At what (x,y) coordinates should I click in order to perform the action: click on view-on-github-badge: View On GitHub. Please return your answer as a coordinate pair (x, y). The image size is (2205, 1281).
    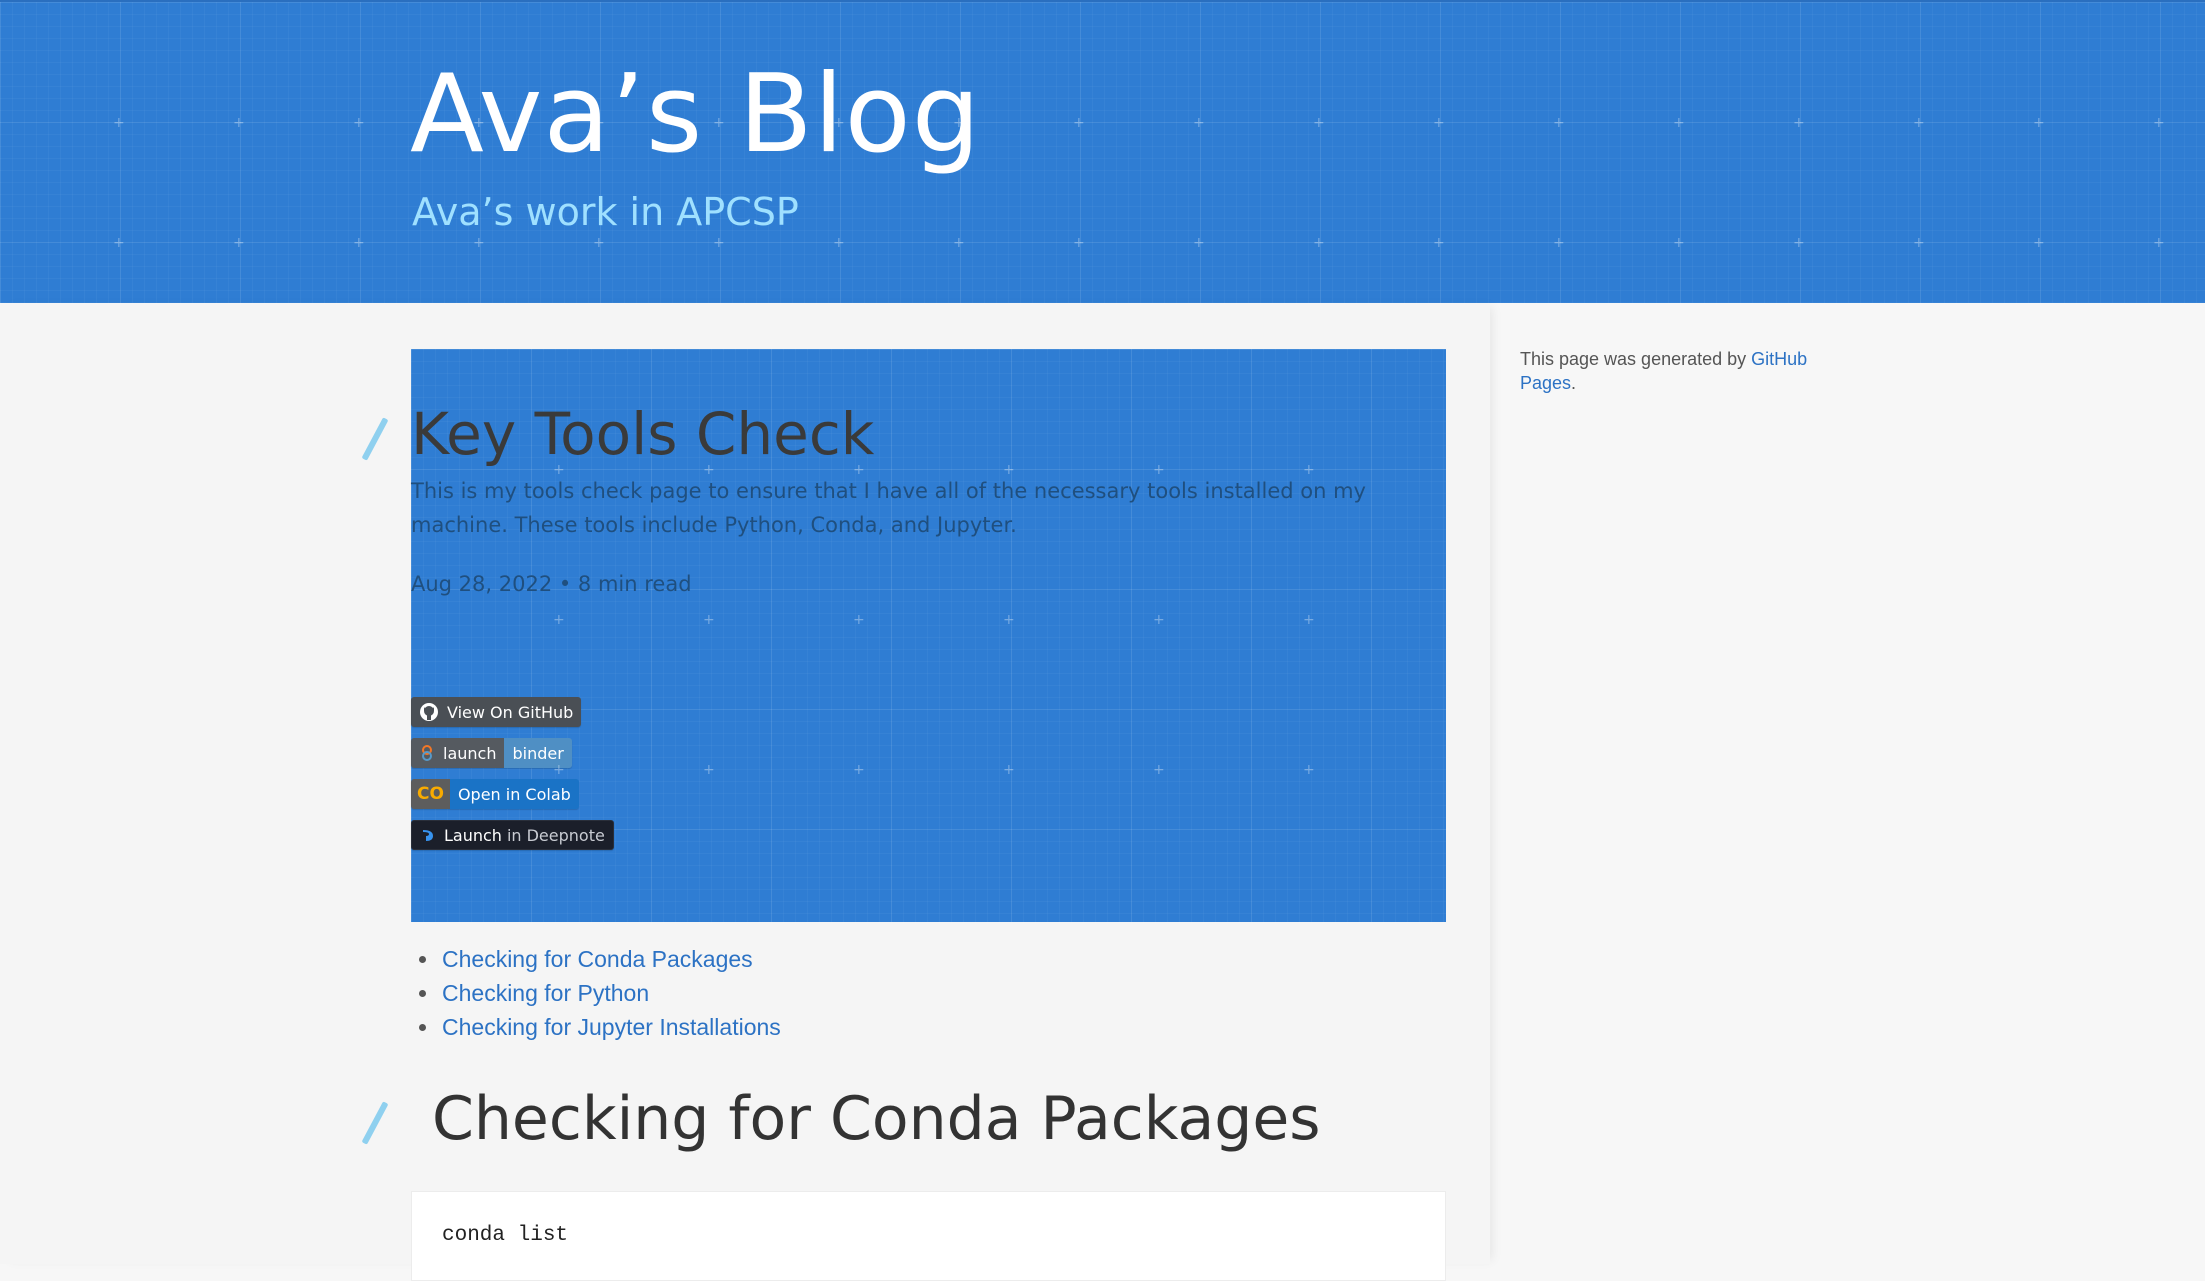
    Looking at the image, I should click on (496, 712).